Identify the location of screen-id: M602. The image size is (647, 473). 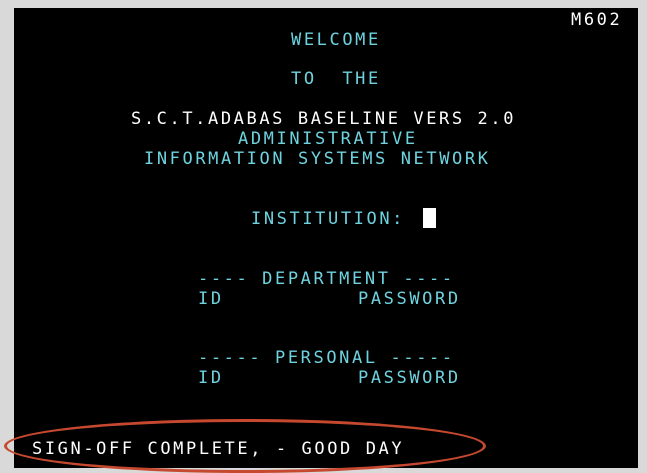
(597, 20).